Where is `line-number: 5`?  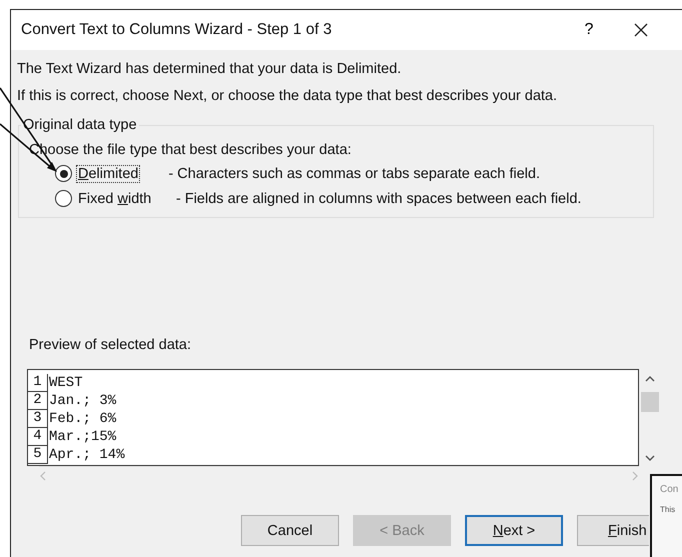
line-number: 5 is located at coordinates (38, 455).